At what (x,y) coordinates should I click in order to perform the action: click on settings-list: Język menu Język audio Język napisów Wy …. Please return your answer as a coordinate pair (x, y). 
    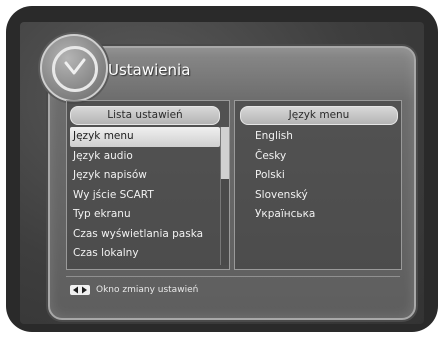
    Looking at the image, I should click on (145, 195).